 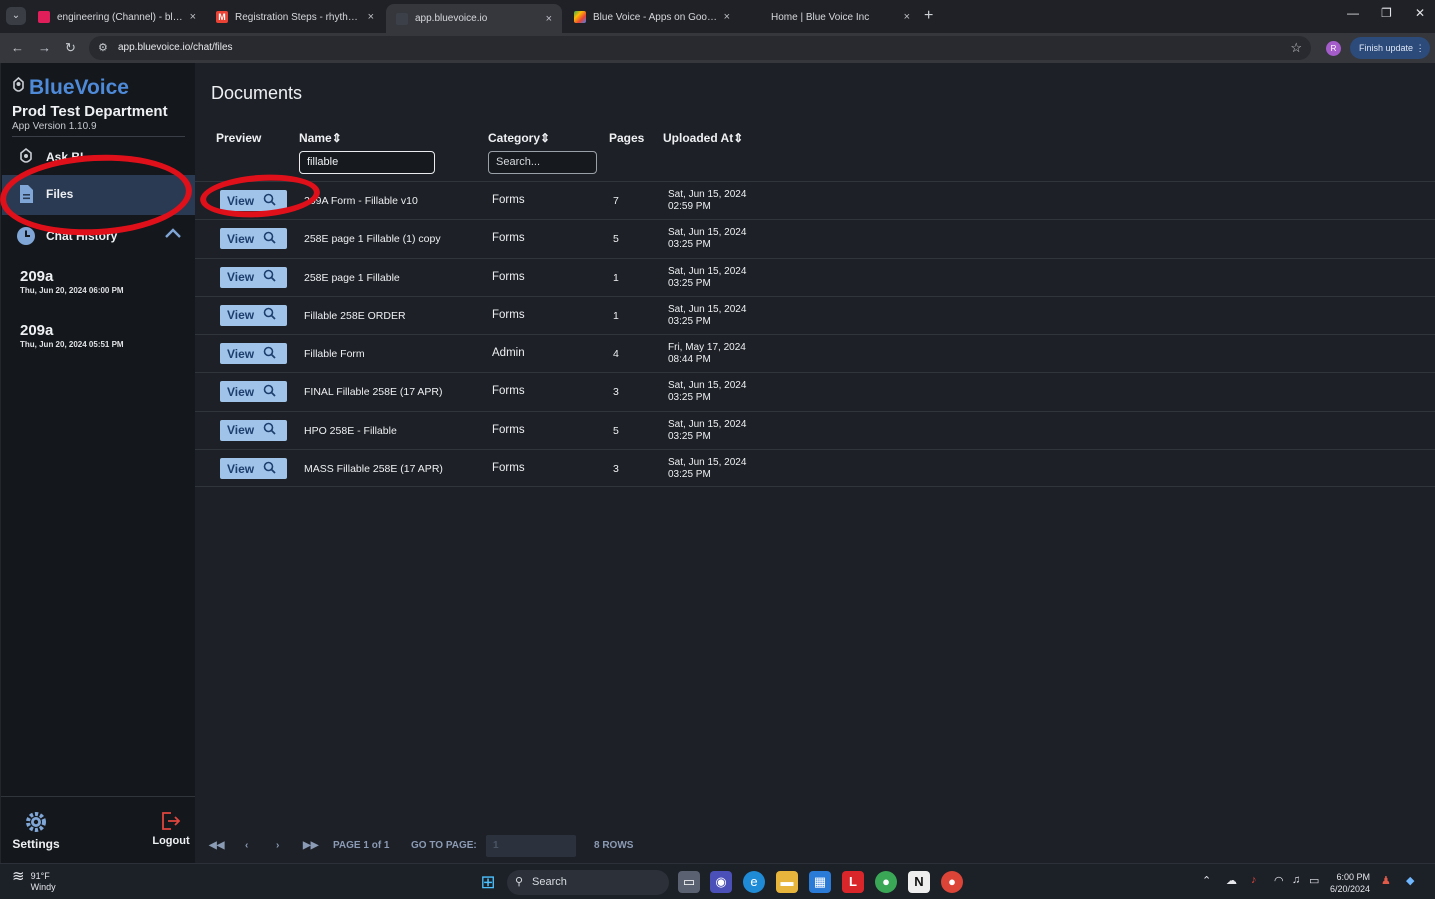 What do you see at coordinates (1386, 13) in the screenshot?
I see `restore-icon: ❐` at bounding box center [1386, 13].